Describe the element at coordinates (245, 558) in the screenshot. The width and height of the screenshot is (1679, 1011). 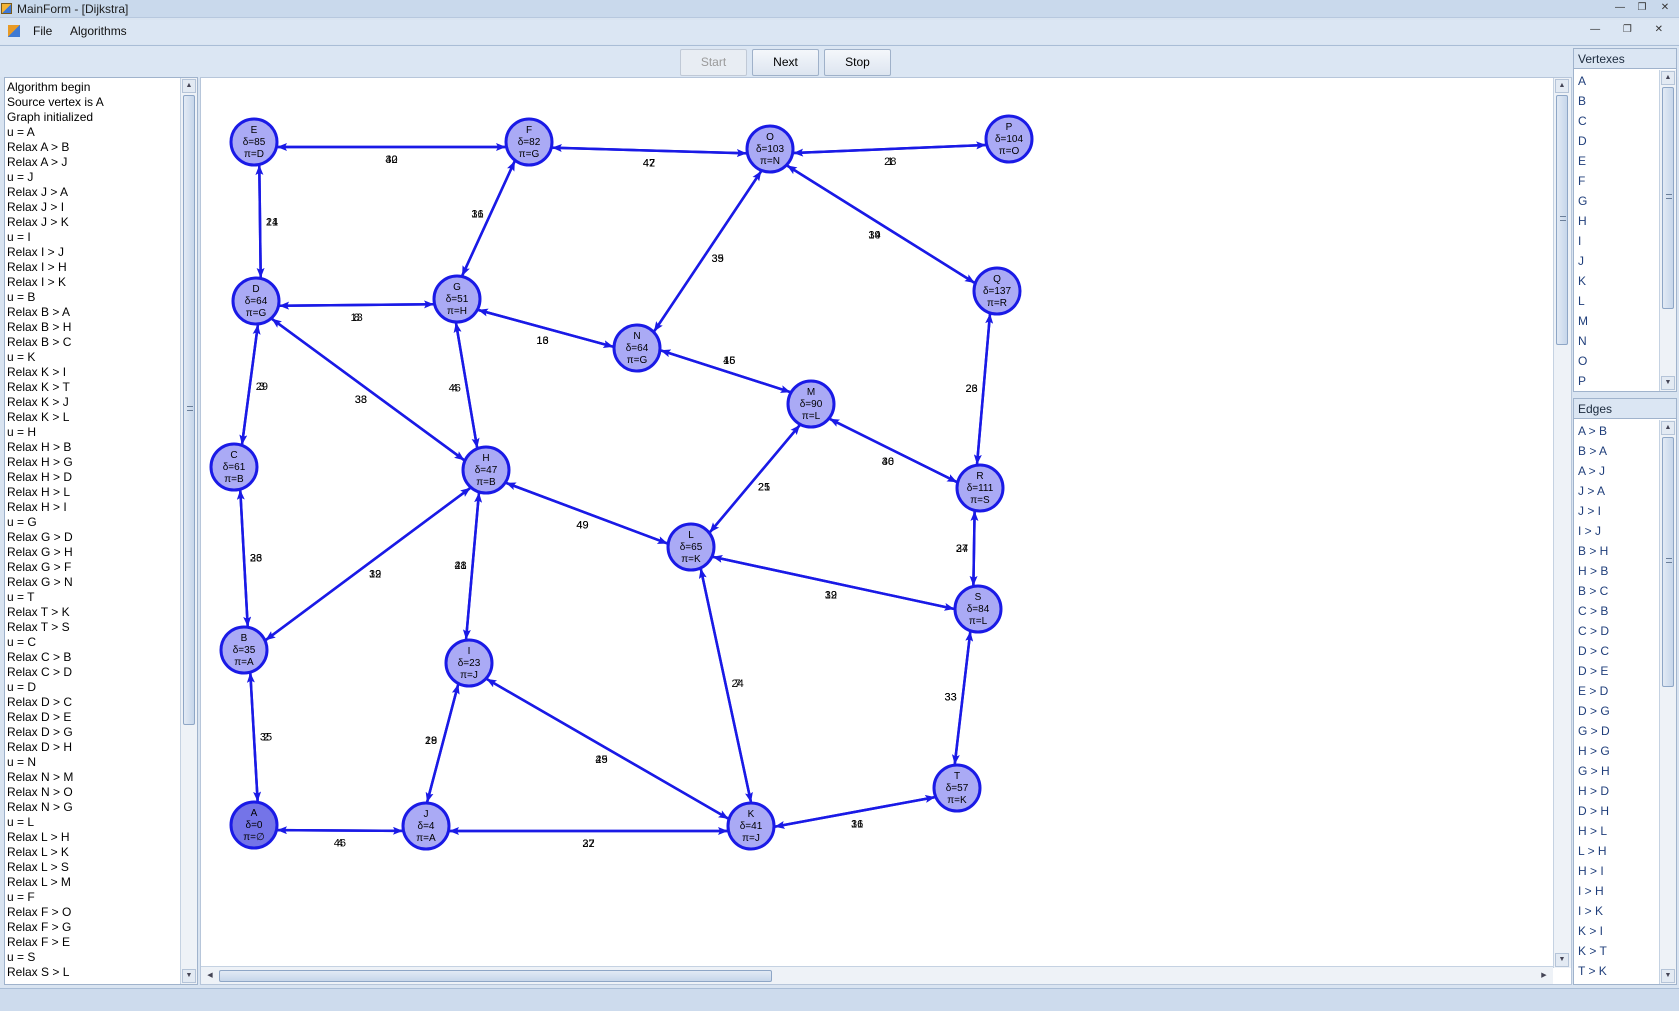
I see `edge-C-B` at that location.